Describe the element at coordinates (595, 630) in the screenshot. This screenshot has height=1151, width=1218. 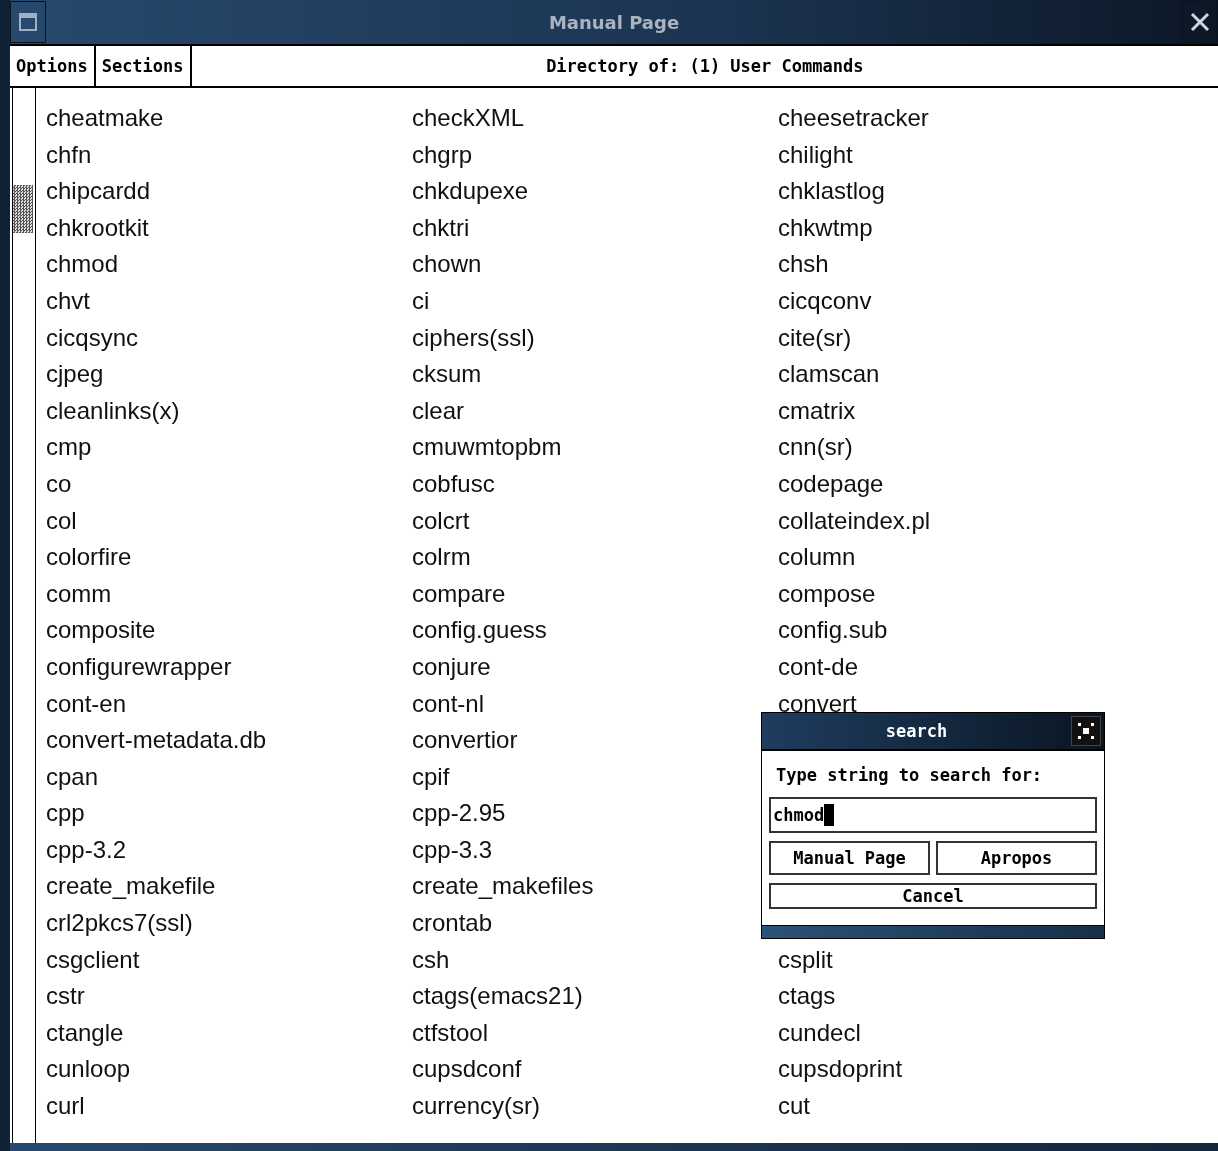
I see `command-entry: config.guess` at that location.